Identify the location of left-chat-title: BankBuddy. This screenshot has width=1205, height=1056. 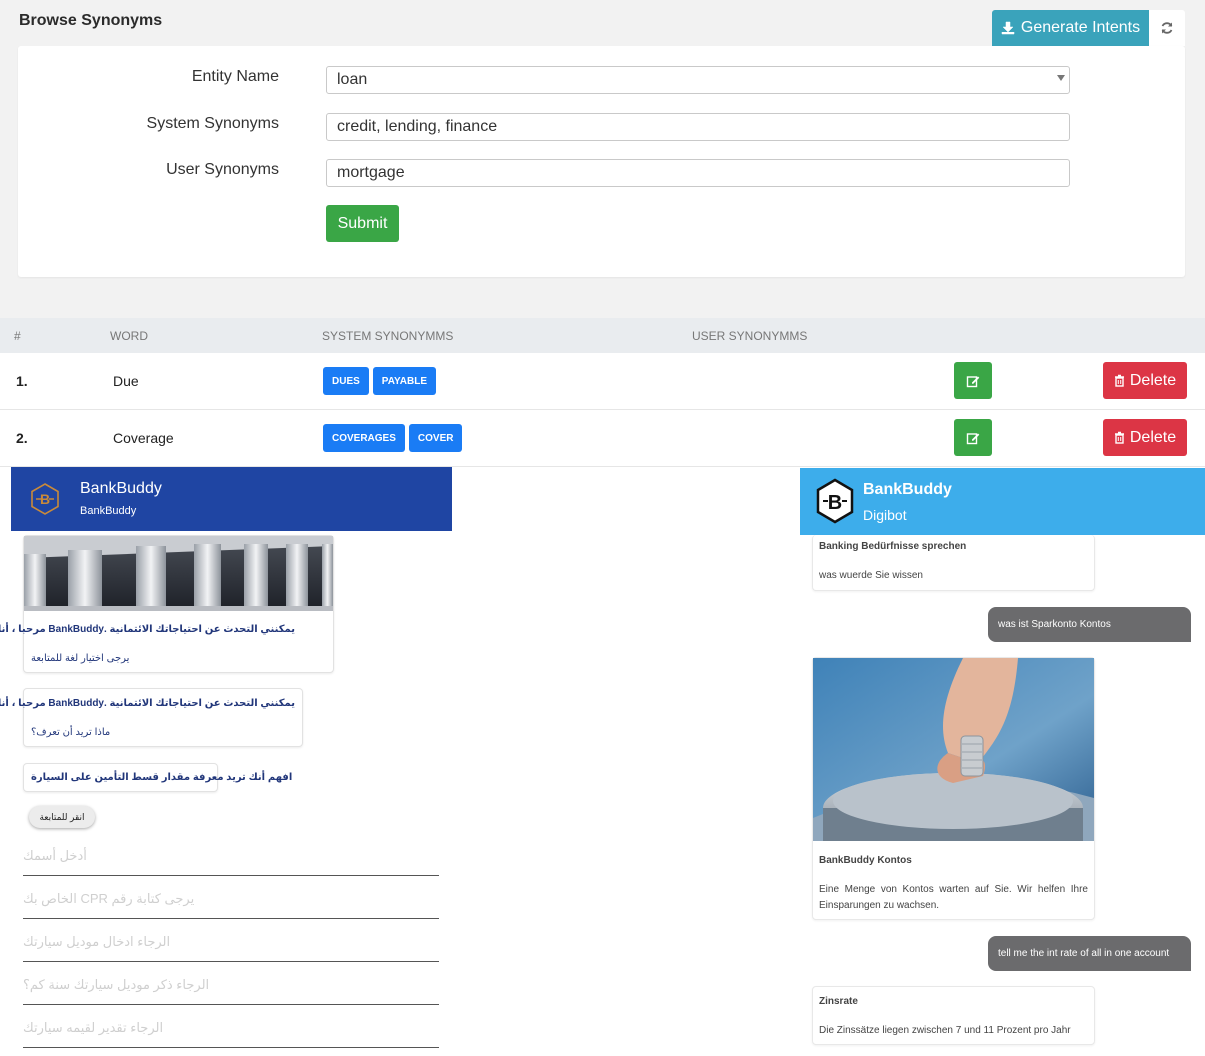
(121, 488).